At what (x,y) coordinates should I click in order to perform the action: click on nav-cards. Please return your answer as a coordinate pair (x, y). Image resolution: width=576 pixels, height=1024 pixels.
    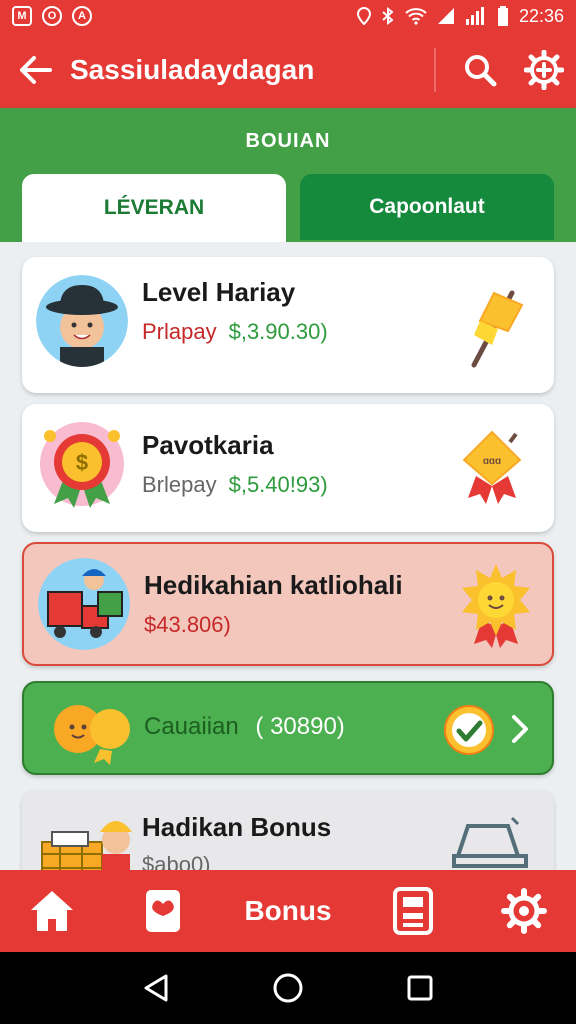
    Looking at the image, I should click on (163, 911).